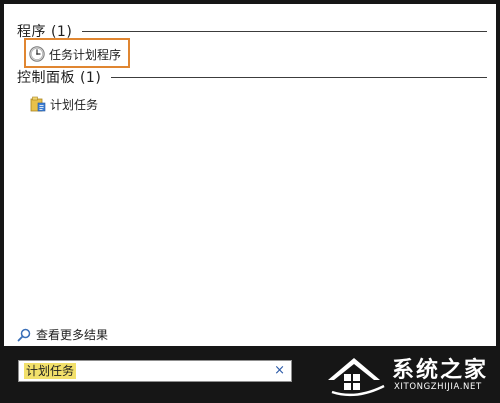  I want to click on folder-tasks-icon, so click(38, 104).